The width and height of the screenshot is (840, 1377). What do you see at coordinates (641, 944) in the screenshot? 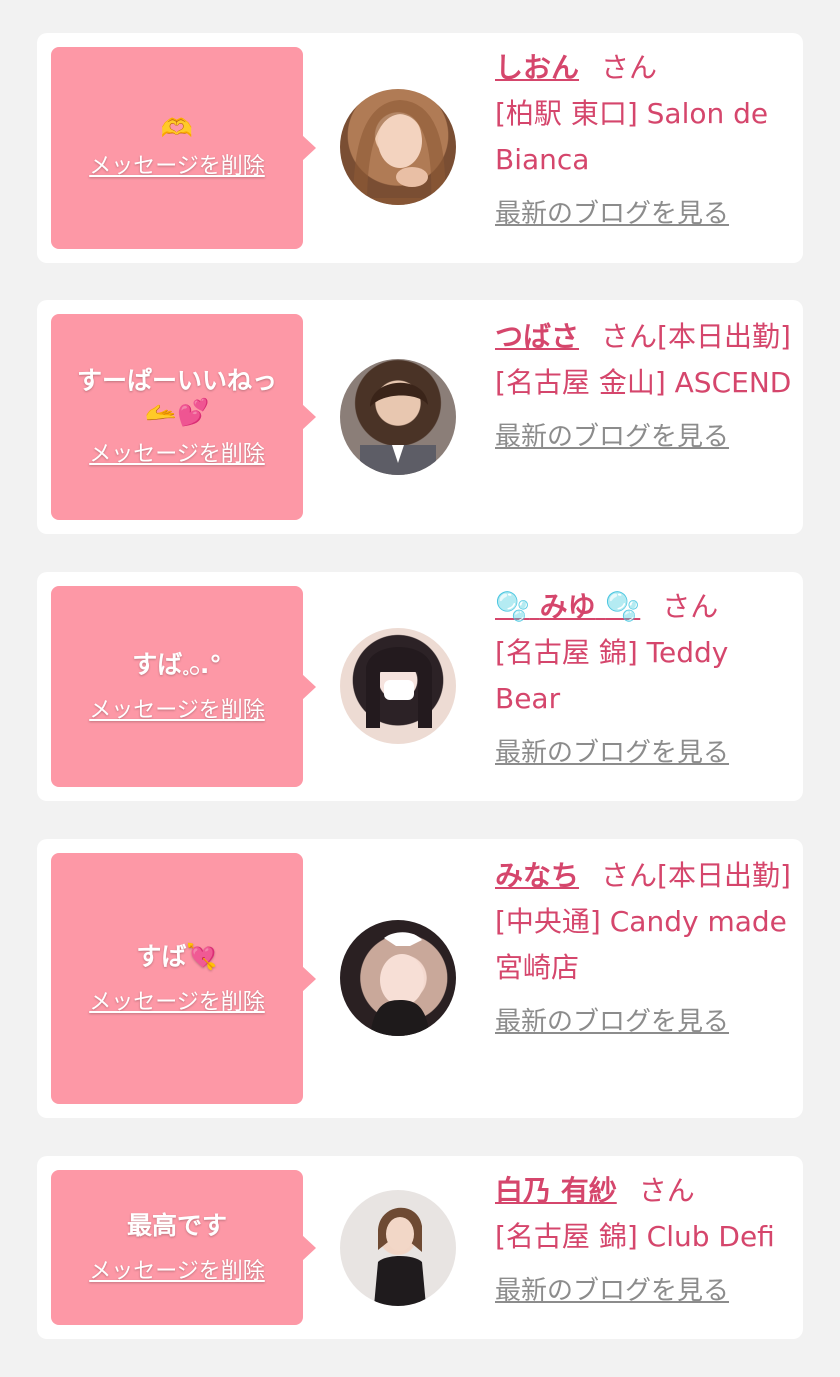
I see `shop-name: [中央通] Candy made 宮崎店` at bounding box center [641, 944].